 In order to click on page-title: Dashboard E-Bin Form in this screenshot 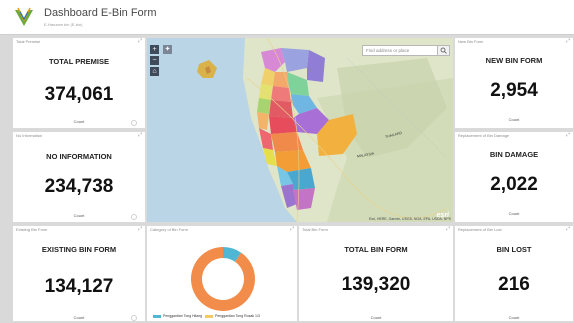, I will do `click(100, 13)`.